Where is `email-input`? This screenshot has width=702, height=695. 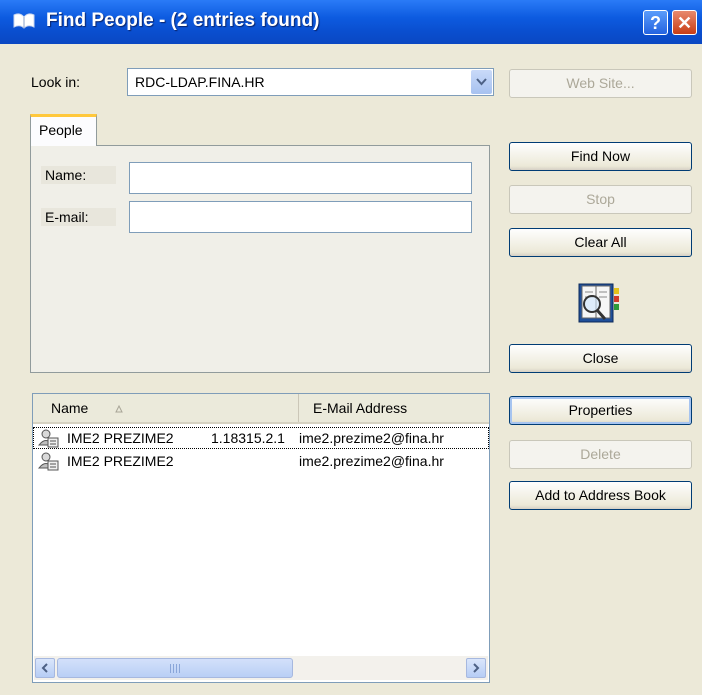 email-input is located at coordinates (300, 217).